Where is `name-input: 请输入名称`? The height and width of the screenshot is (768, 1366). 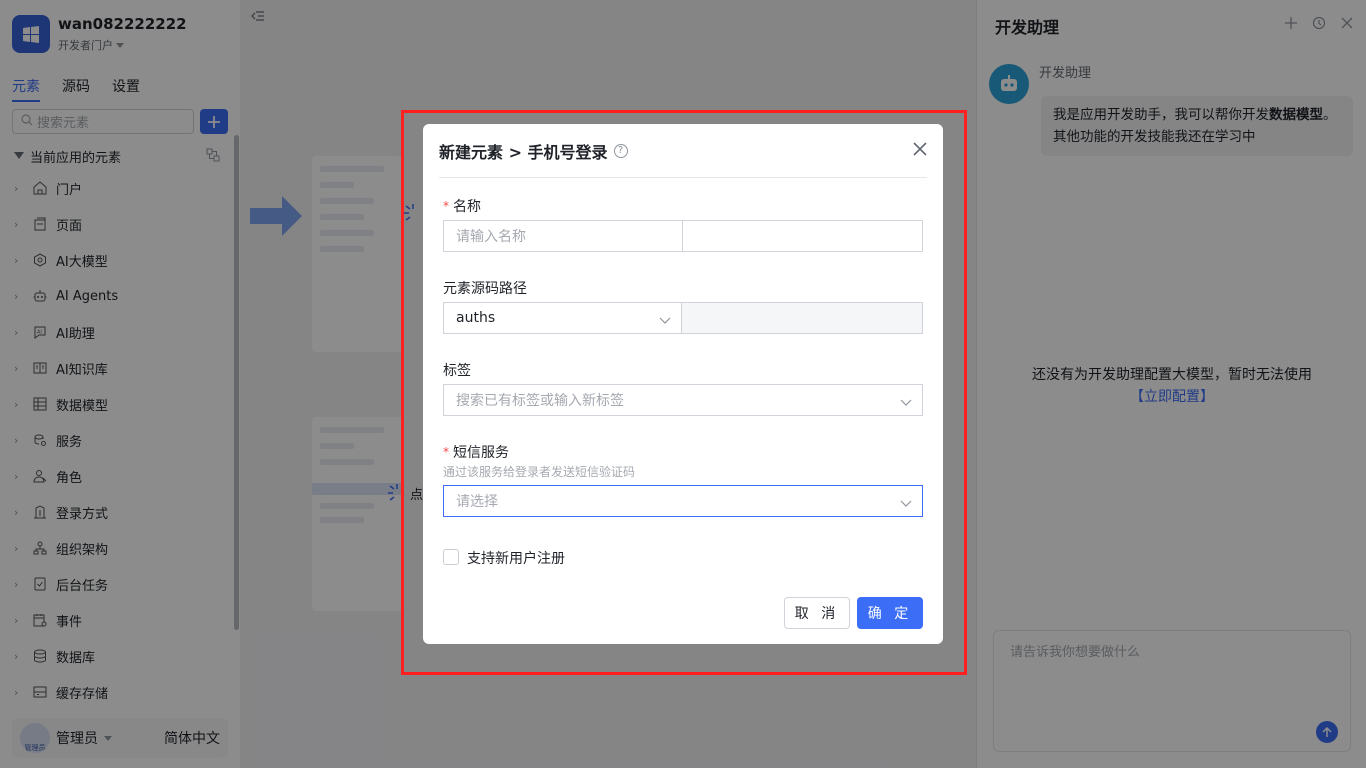
name-input: 请输入名称 is located at coordinates (563, 236).